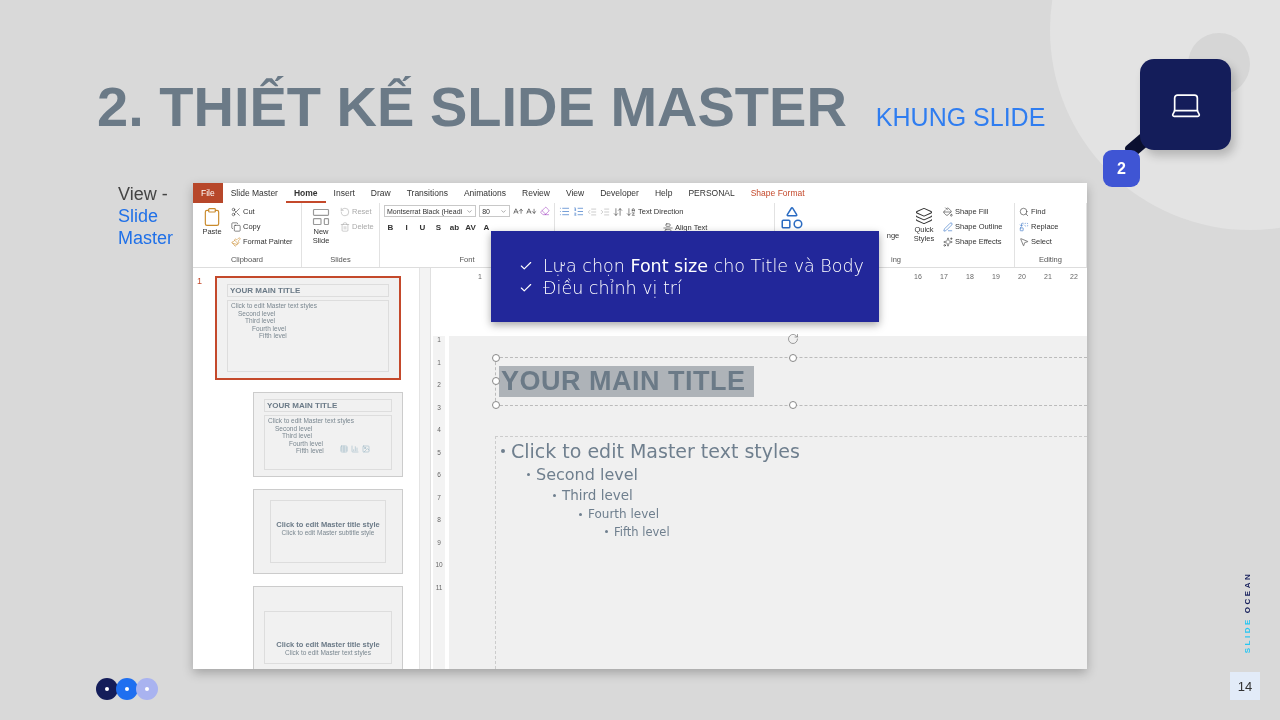 Image resolution: width=1280 pixels, height=720 pixels. What do you see at coordinates (791, 552) in the screenshot?
I see `body-placeholder: Click to edit Master text styles Second level Third level Fourth level Fifth level` at bounding box center [791, 552].